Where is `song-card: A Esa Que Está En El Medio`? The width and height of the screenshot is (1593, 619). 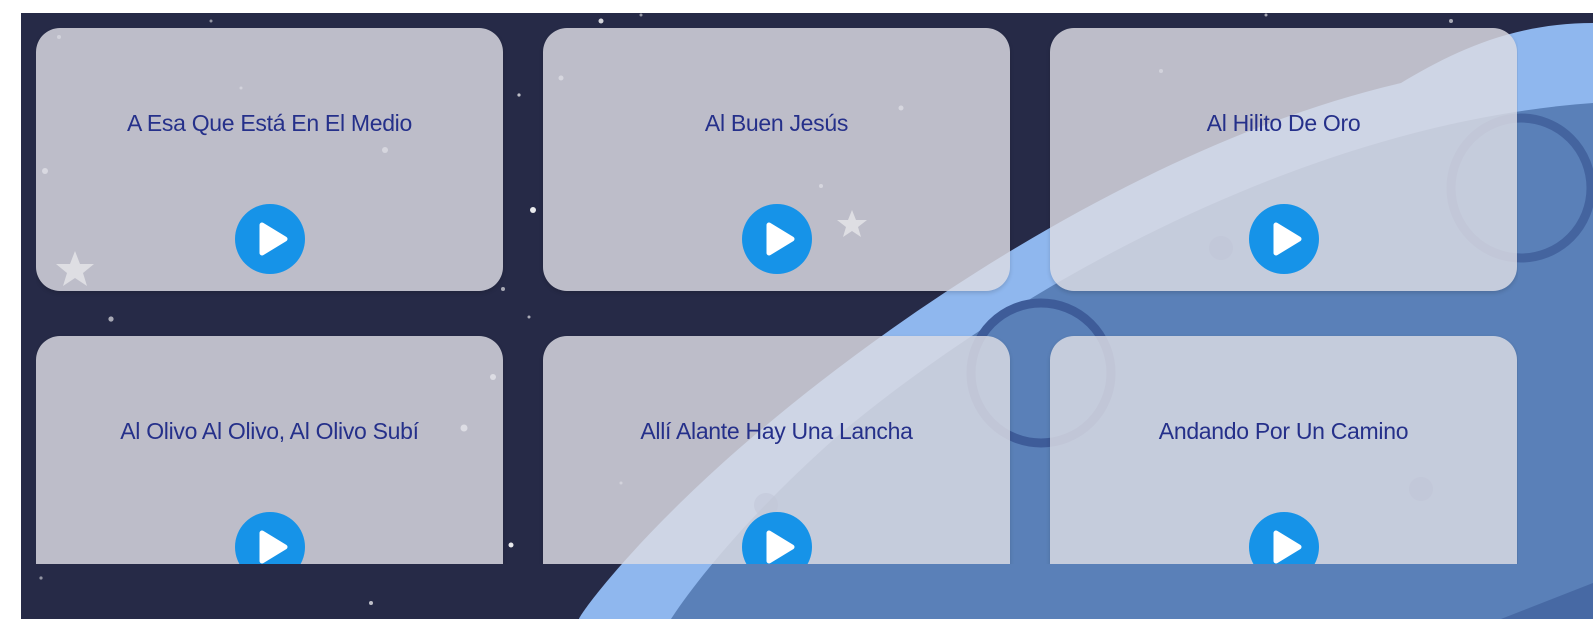
song-card: A Esa Que Está En El Medio is located at coordinates (269, 159).